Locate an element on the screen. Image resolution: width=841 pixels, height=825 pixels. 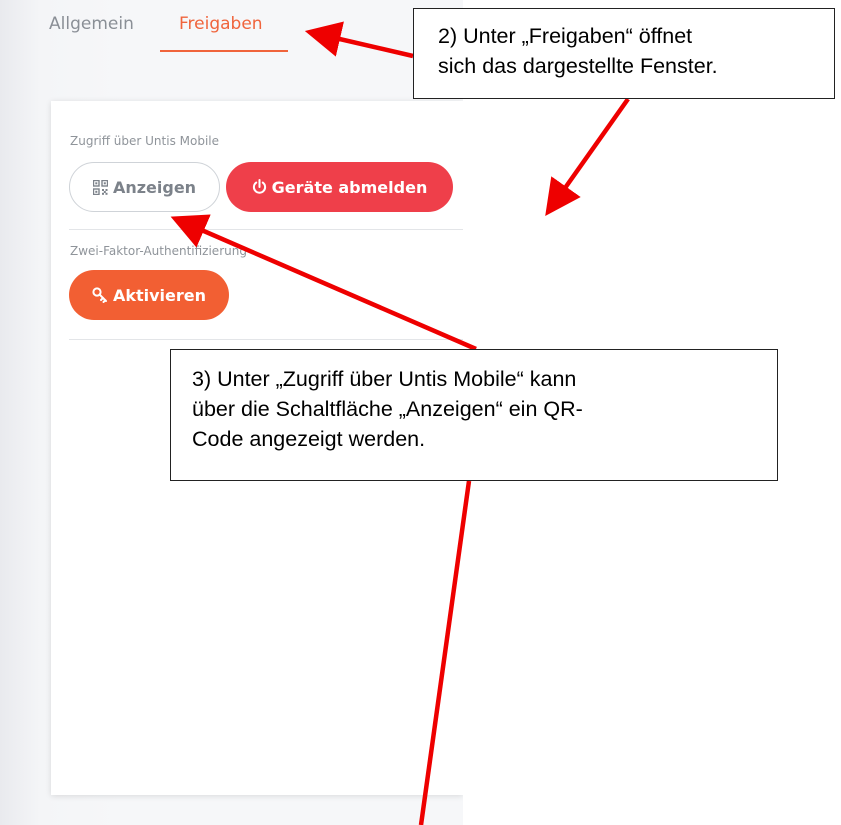
active-tab-indicator is located at coordinates (224, 51).